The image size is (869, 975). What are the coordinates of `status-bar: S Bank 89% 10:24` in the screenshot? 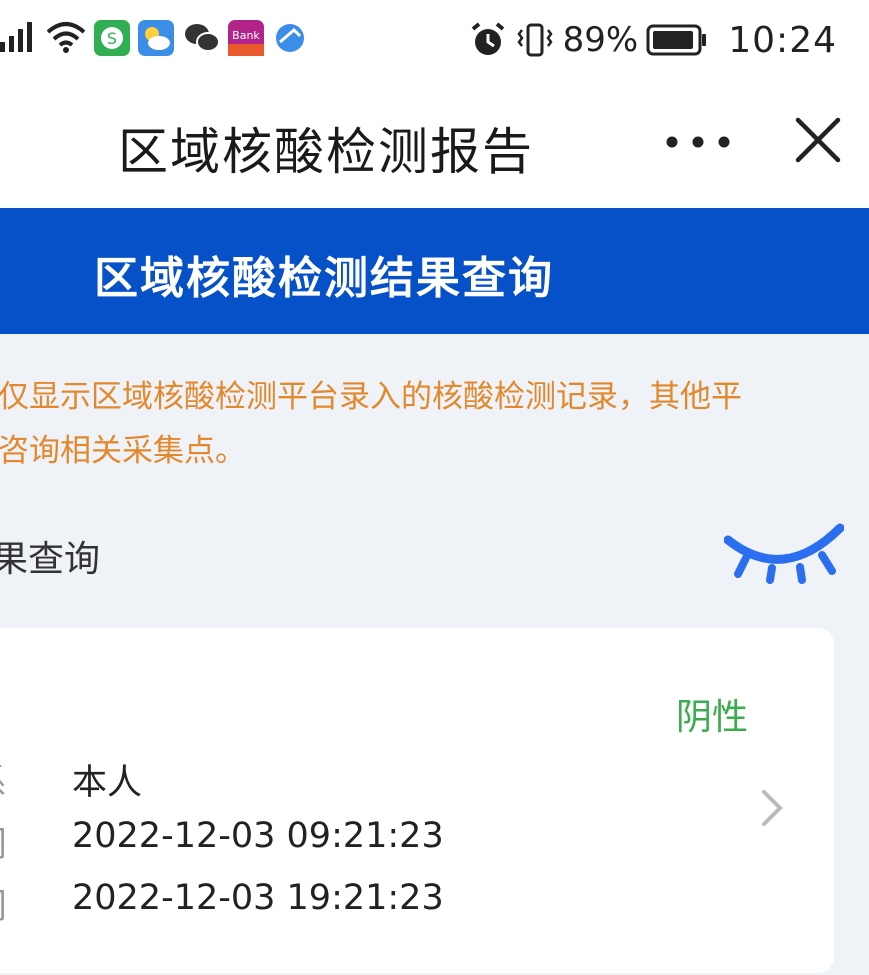 It's located at (434, 40).